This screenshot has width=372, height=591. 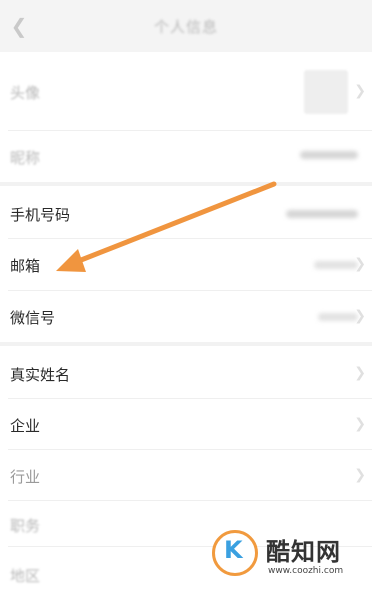 What do you see at coordinates (25, 93) in the screenshot?
I see `avatar-label: 头像` at bounding box center [25, 93].